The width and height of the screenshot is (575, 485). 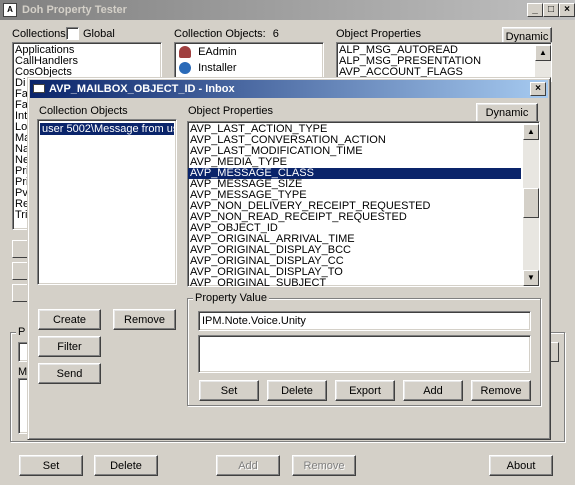 What do you see at coordinates (231, 298) in the screenshot?
I see `property-value-label: Property Value` at bounding box center [231, 298].